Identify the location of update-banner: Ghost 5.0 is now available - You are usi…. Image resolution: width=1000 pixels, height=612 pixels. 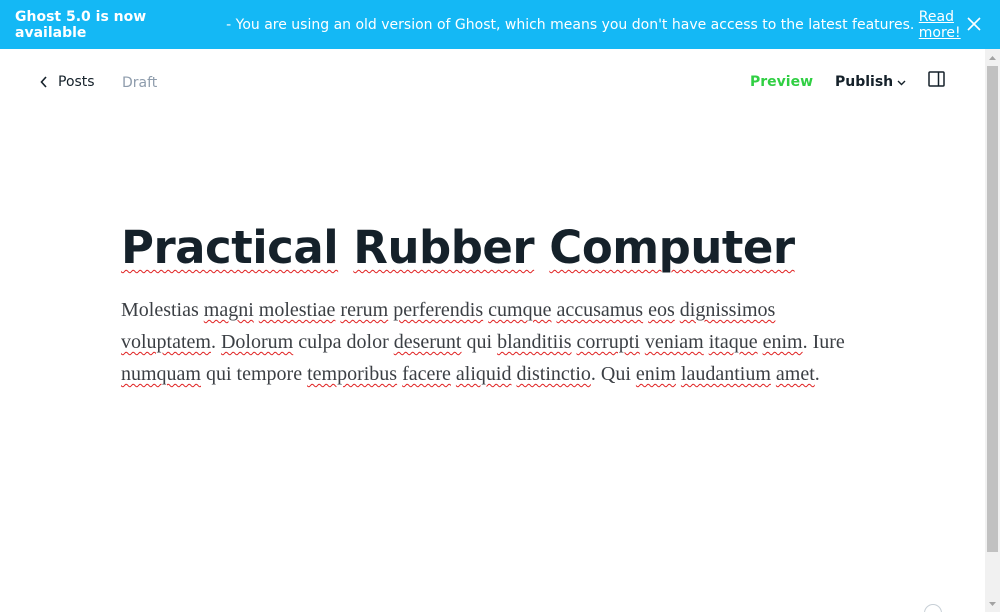
(500, 24).